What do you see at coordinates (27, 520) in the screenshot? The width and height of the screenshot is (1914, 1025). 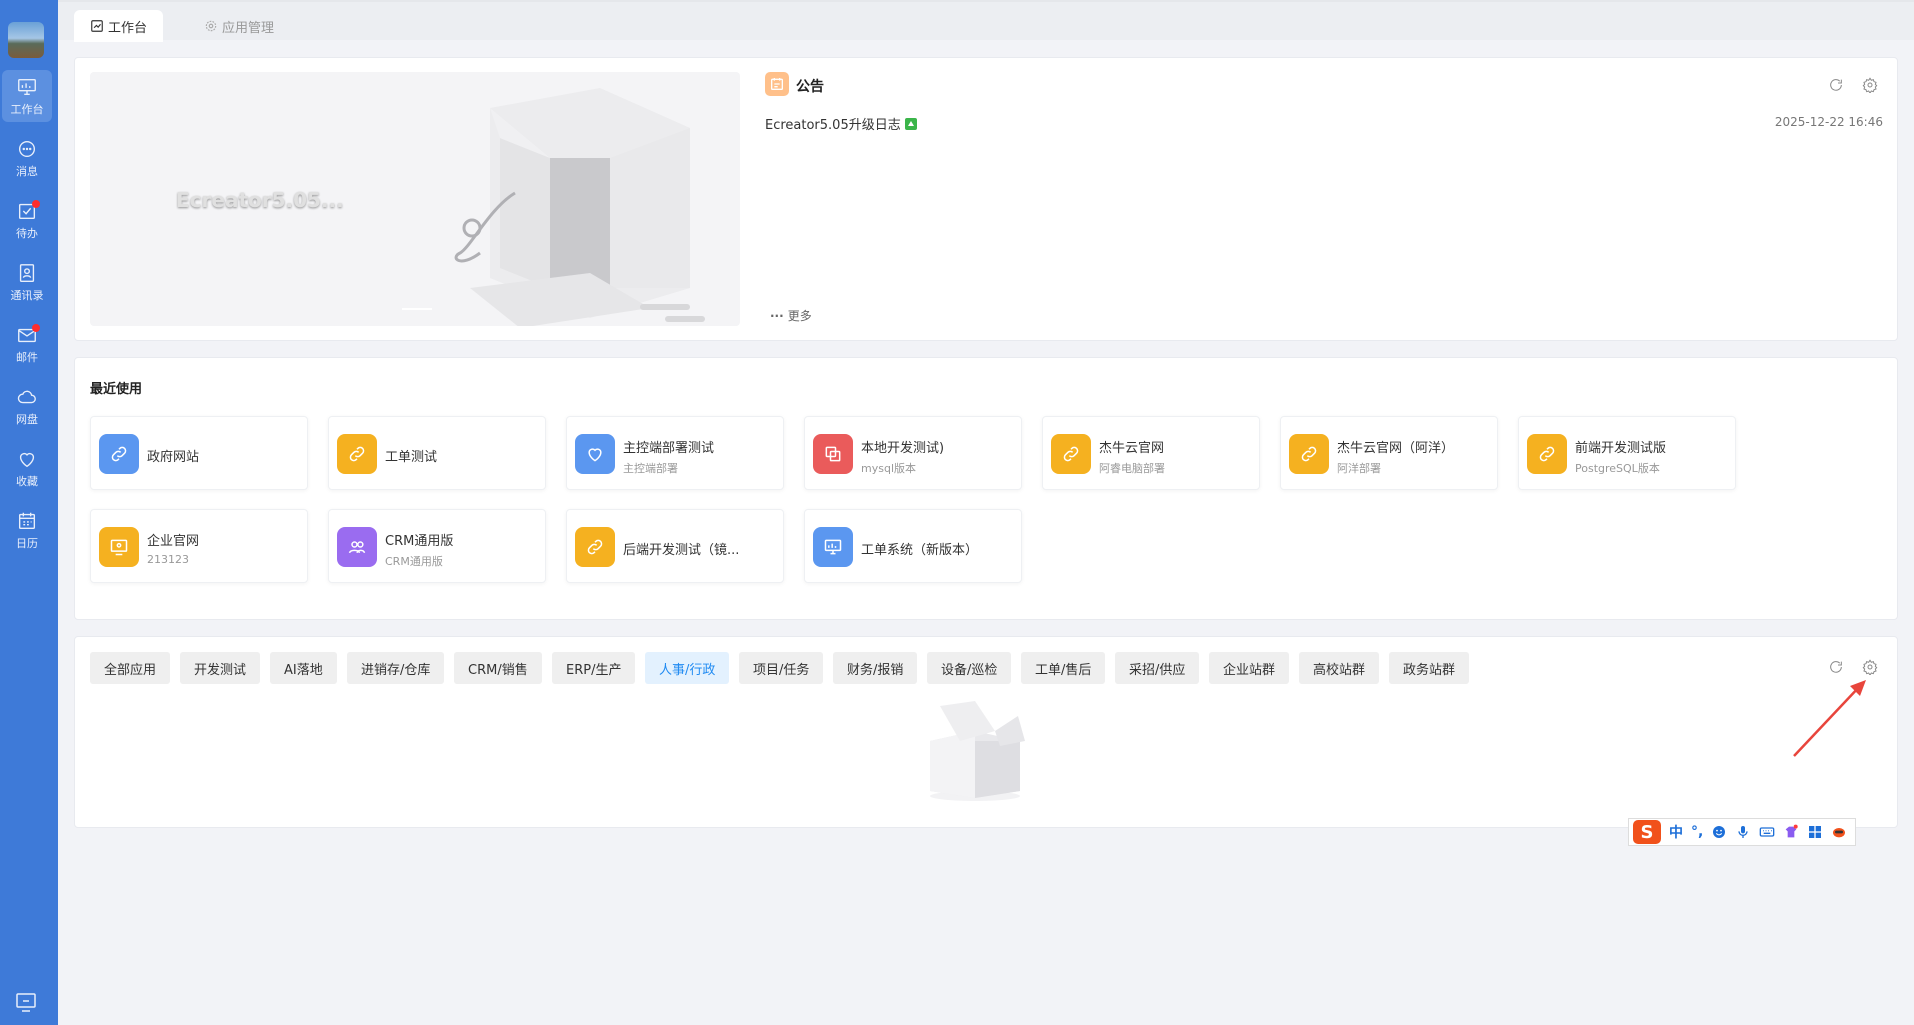 I see `calendar-icon` at bounding box center [27, 520].